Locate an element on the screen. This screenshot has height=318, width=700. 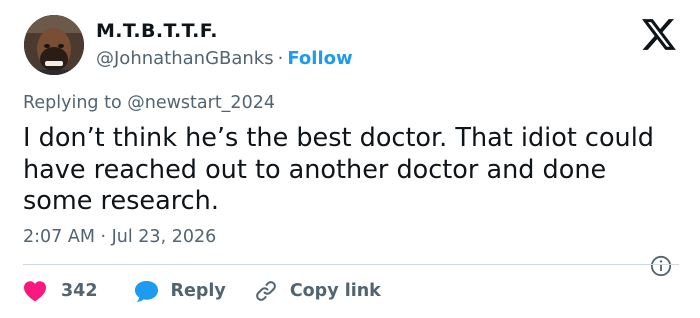
replying-to-mention: @newstart_2024 is located at coordinates (201, 103).